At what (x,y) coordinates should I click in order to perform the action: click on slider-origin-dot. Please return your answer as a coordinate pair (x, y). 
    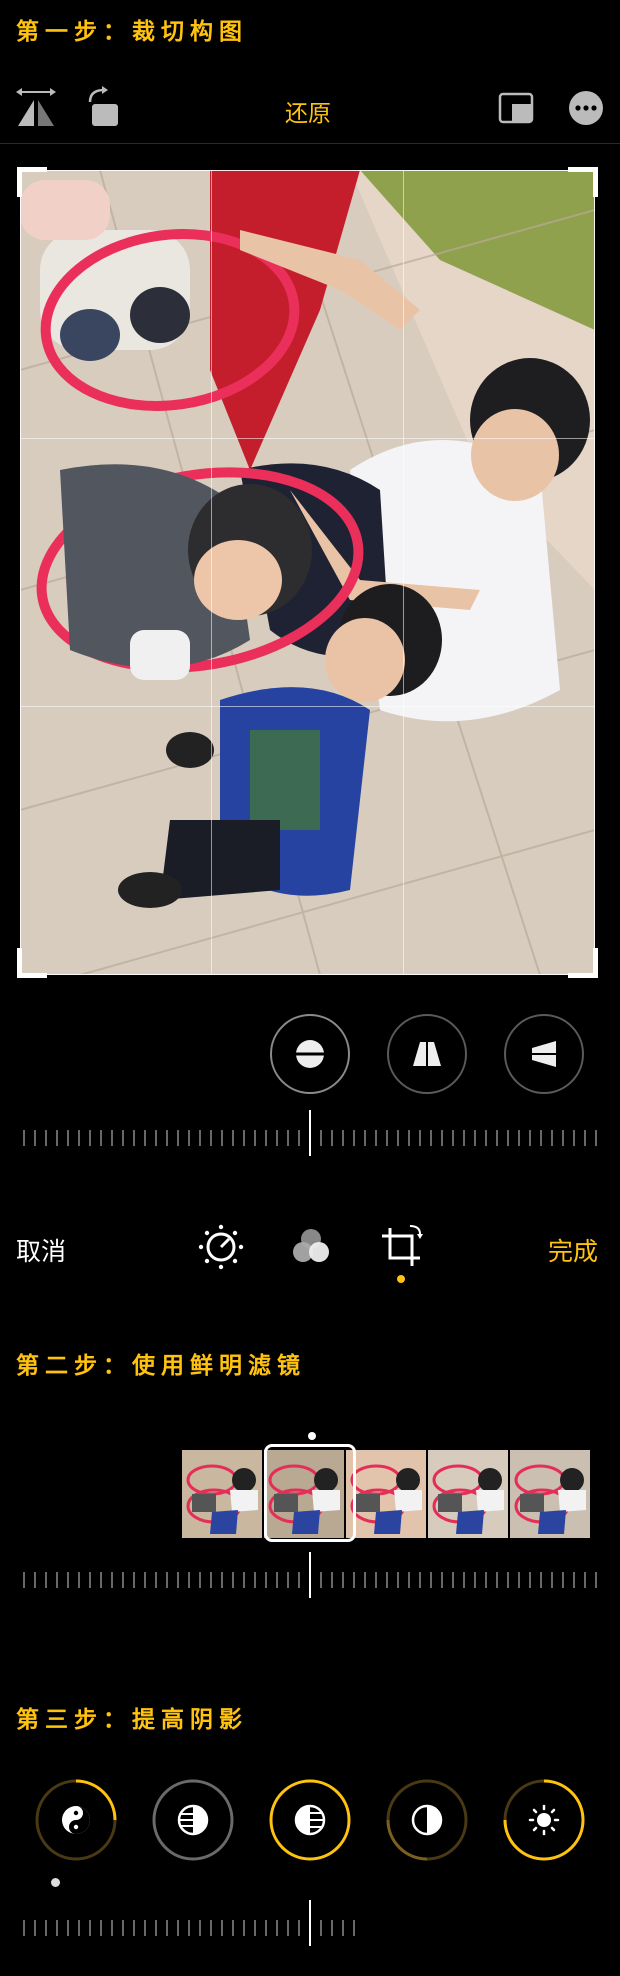
    Looking at the image, I should click on (55, 1882).